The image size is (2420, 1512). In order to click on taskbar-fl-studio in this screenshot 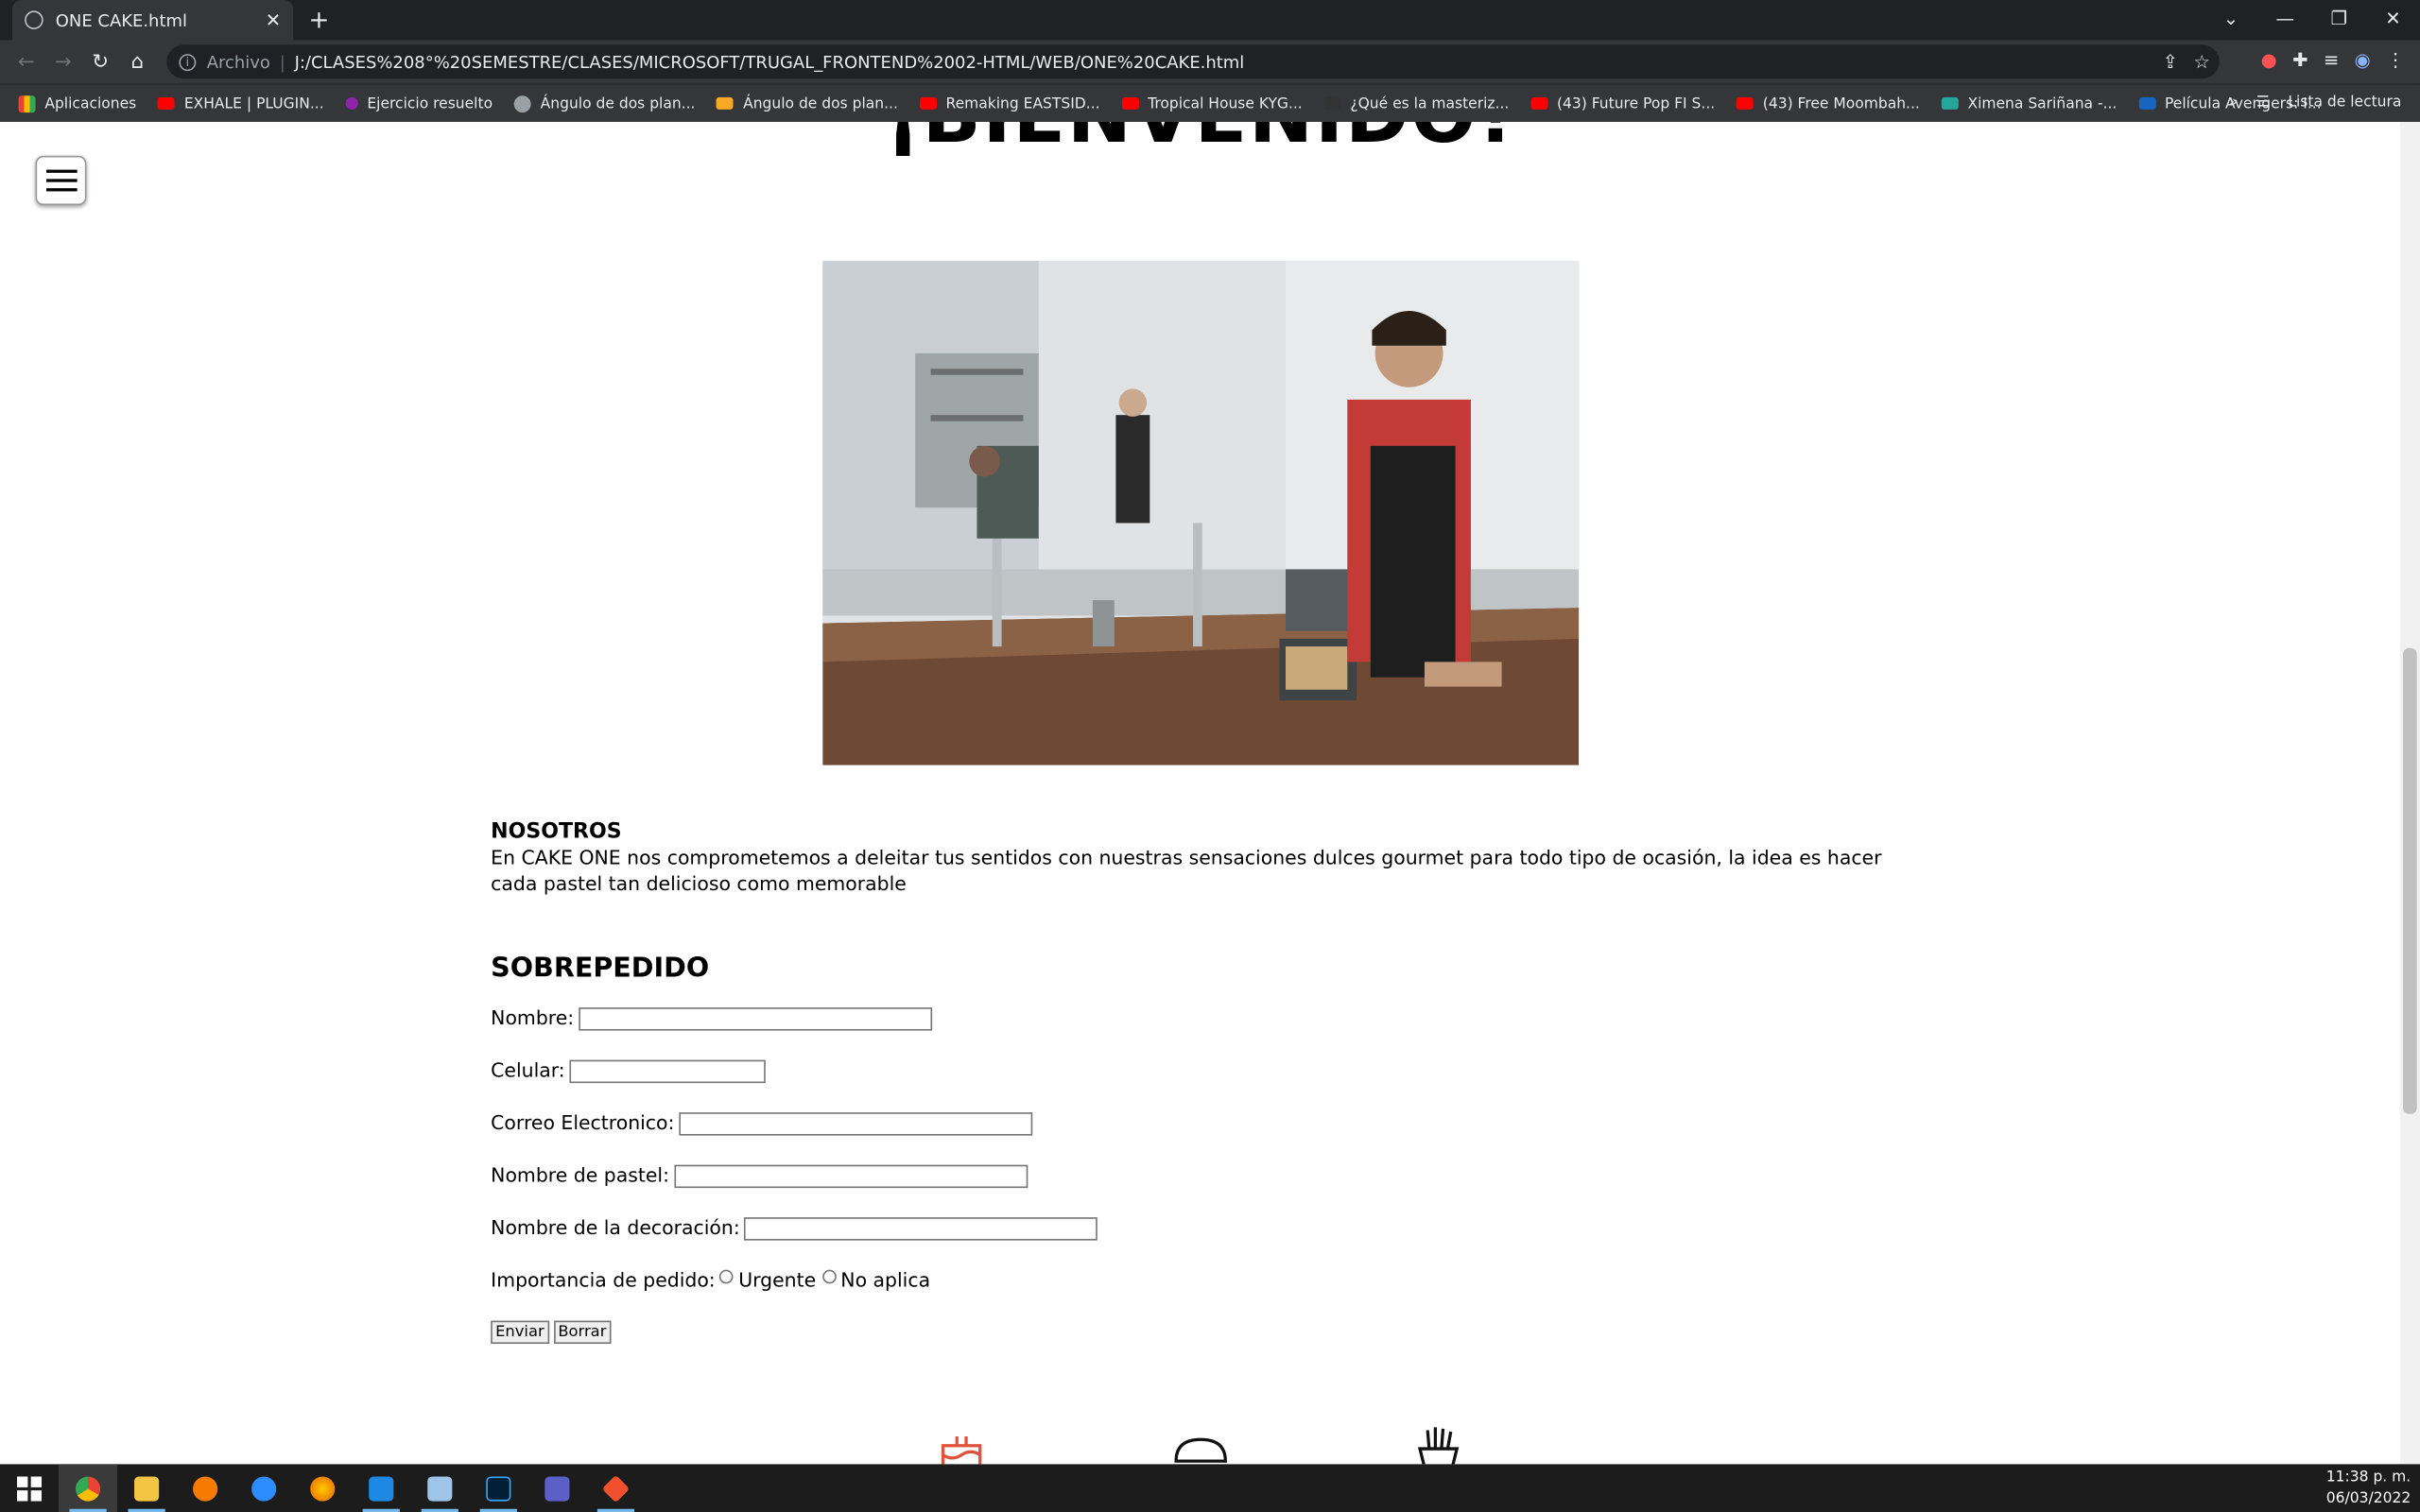, I will do `click(205, 1488)`.